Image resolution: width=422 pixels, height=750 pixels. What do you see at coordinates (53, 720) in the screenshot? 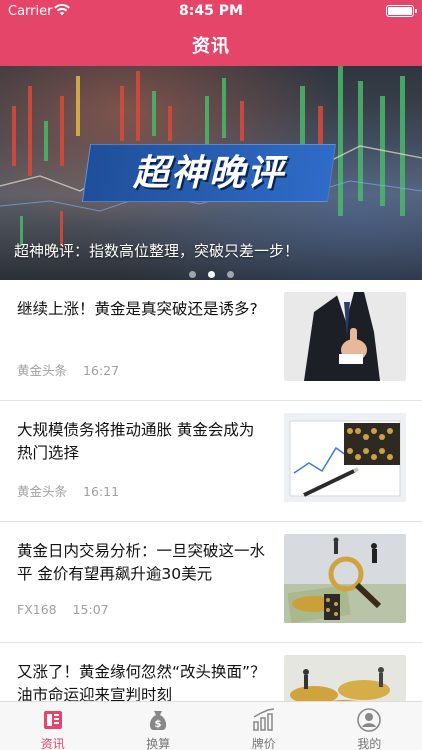
I see `news-icon` at bounding box center [53, 720].